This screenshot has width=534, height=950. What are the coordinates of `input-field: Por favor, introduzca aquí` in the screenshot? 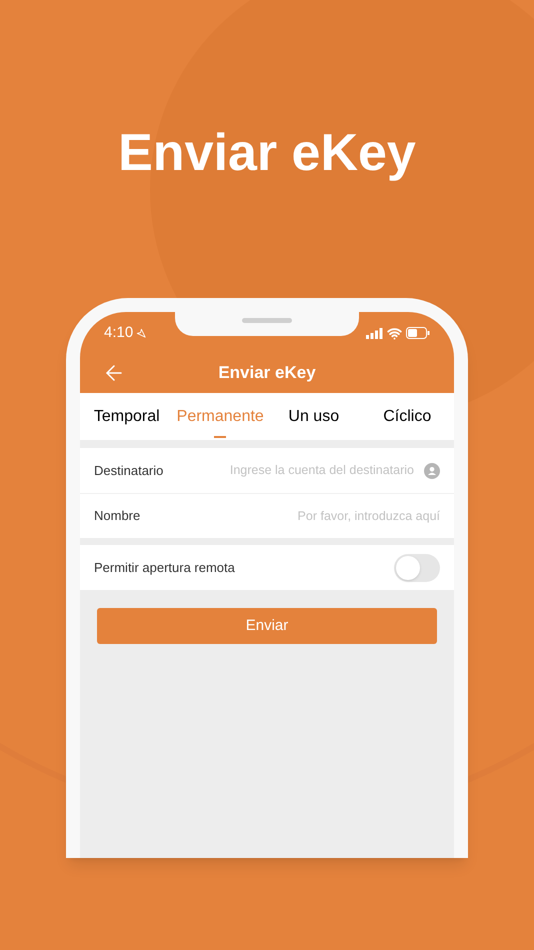 It's located at (322, 516).